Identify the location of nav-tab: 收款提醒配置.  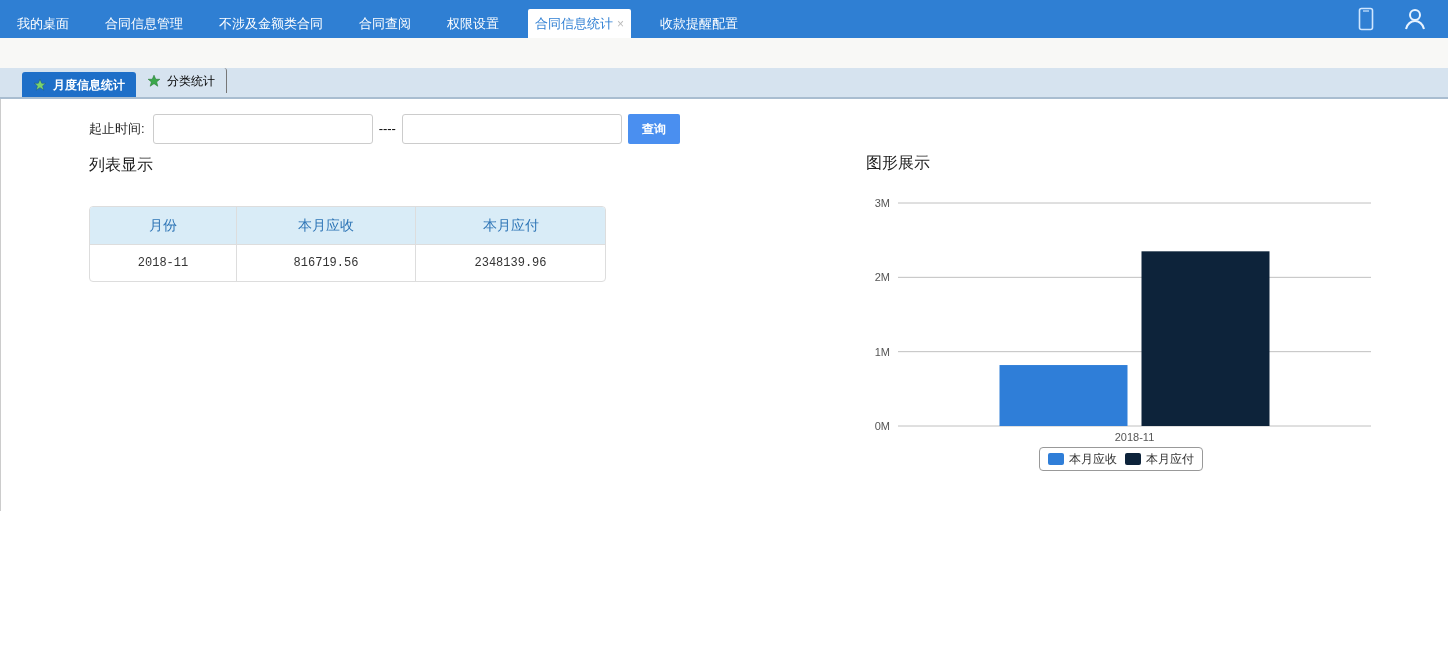
(699, 23).